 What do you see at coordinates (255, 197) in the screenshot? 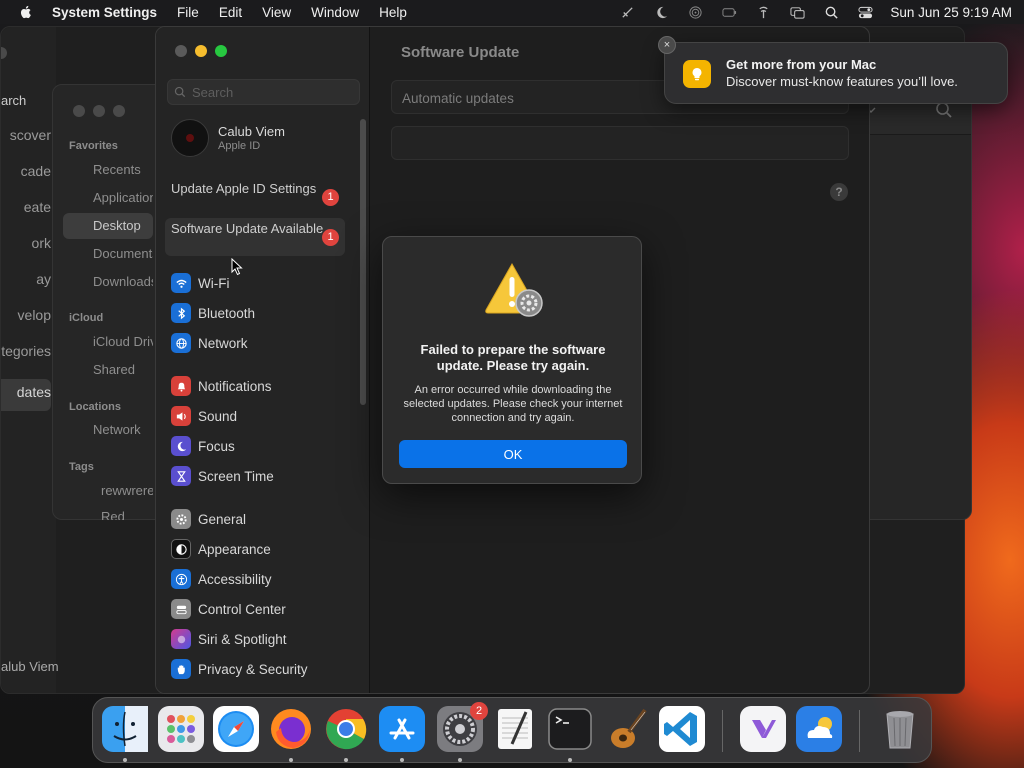
I see `update-apple-id-settings-item: Update Apple ID Settings 1` at bounding box center [255, 197].